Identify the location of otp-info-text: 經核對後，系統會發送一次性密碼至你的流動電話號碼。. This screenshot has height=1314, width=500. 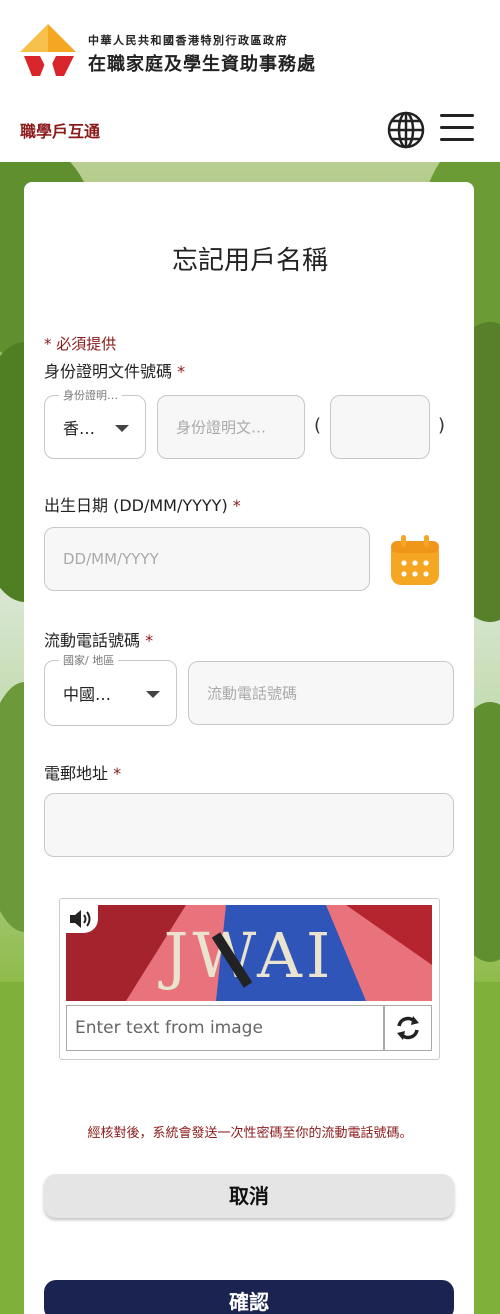
(250, 1133).